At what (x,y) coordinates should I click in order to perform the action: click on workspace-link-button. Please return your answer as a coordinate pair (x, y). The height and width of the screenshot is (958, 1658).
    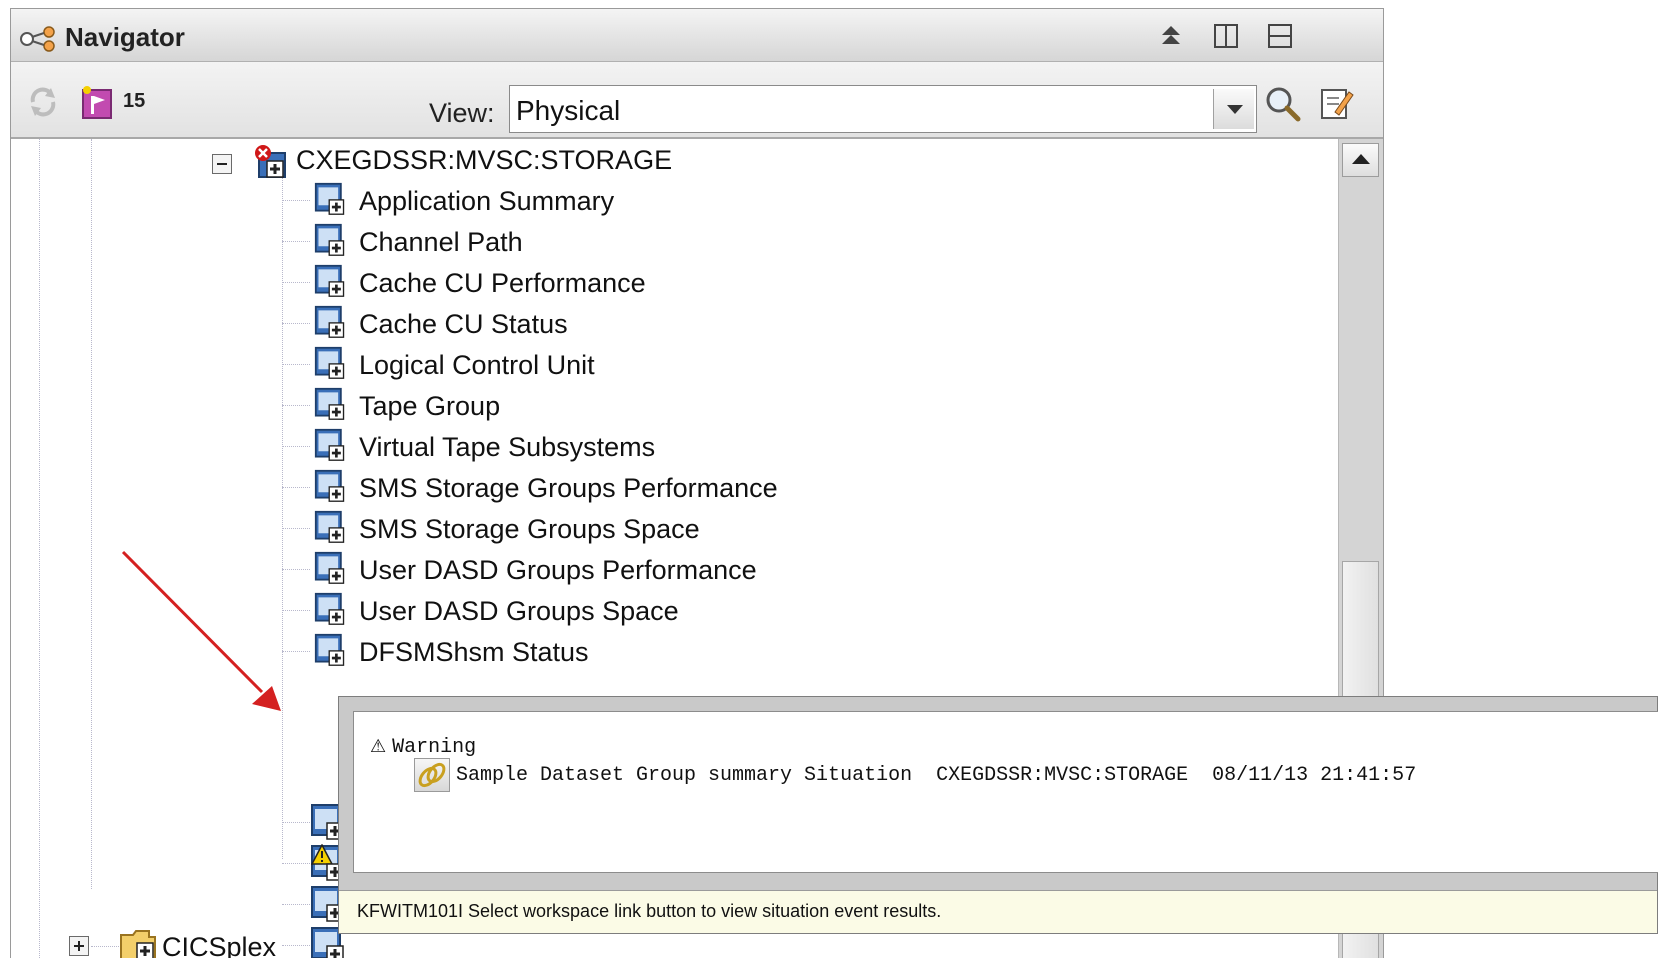
    Looking at the image, I should click on (432, 775).